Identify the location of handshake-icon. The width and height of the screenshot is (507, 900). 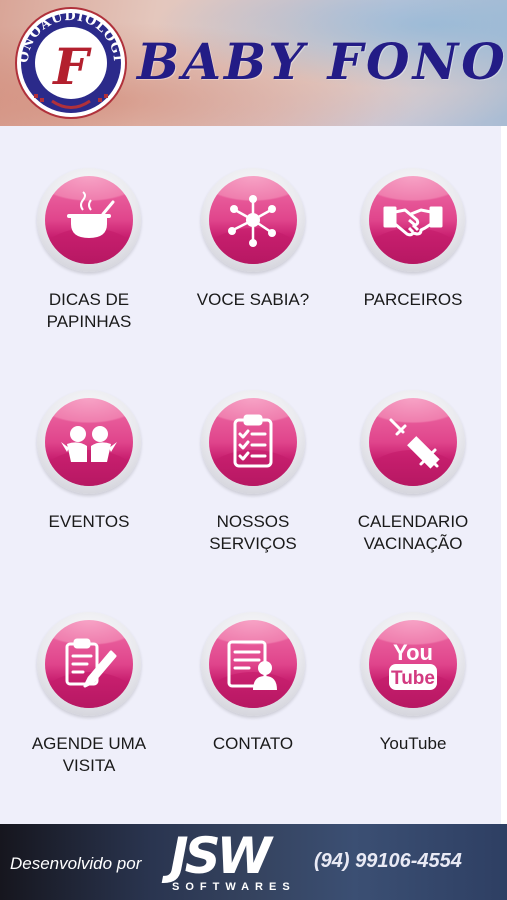
(413, 221).